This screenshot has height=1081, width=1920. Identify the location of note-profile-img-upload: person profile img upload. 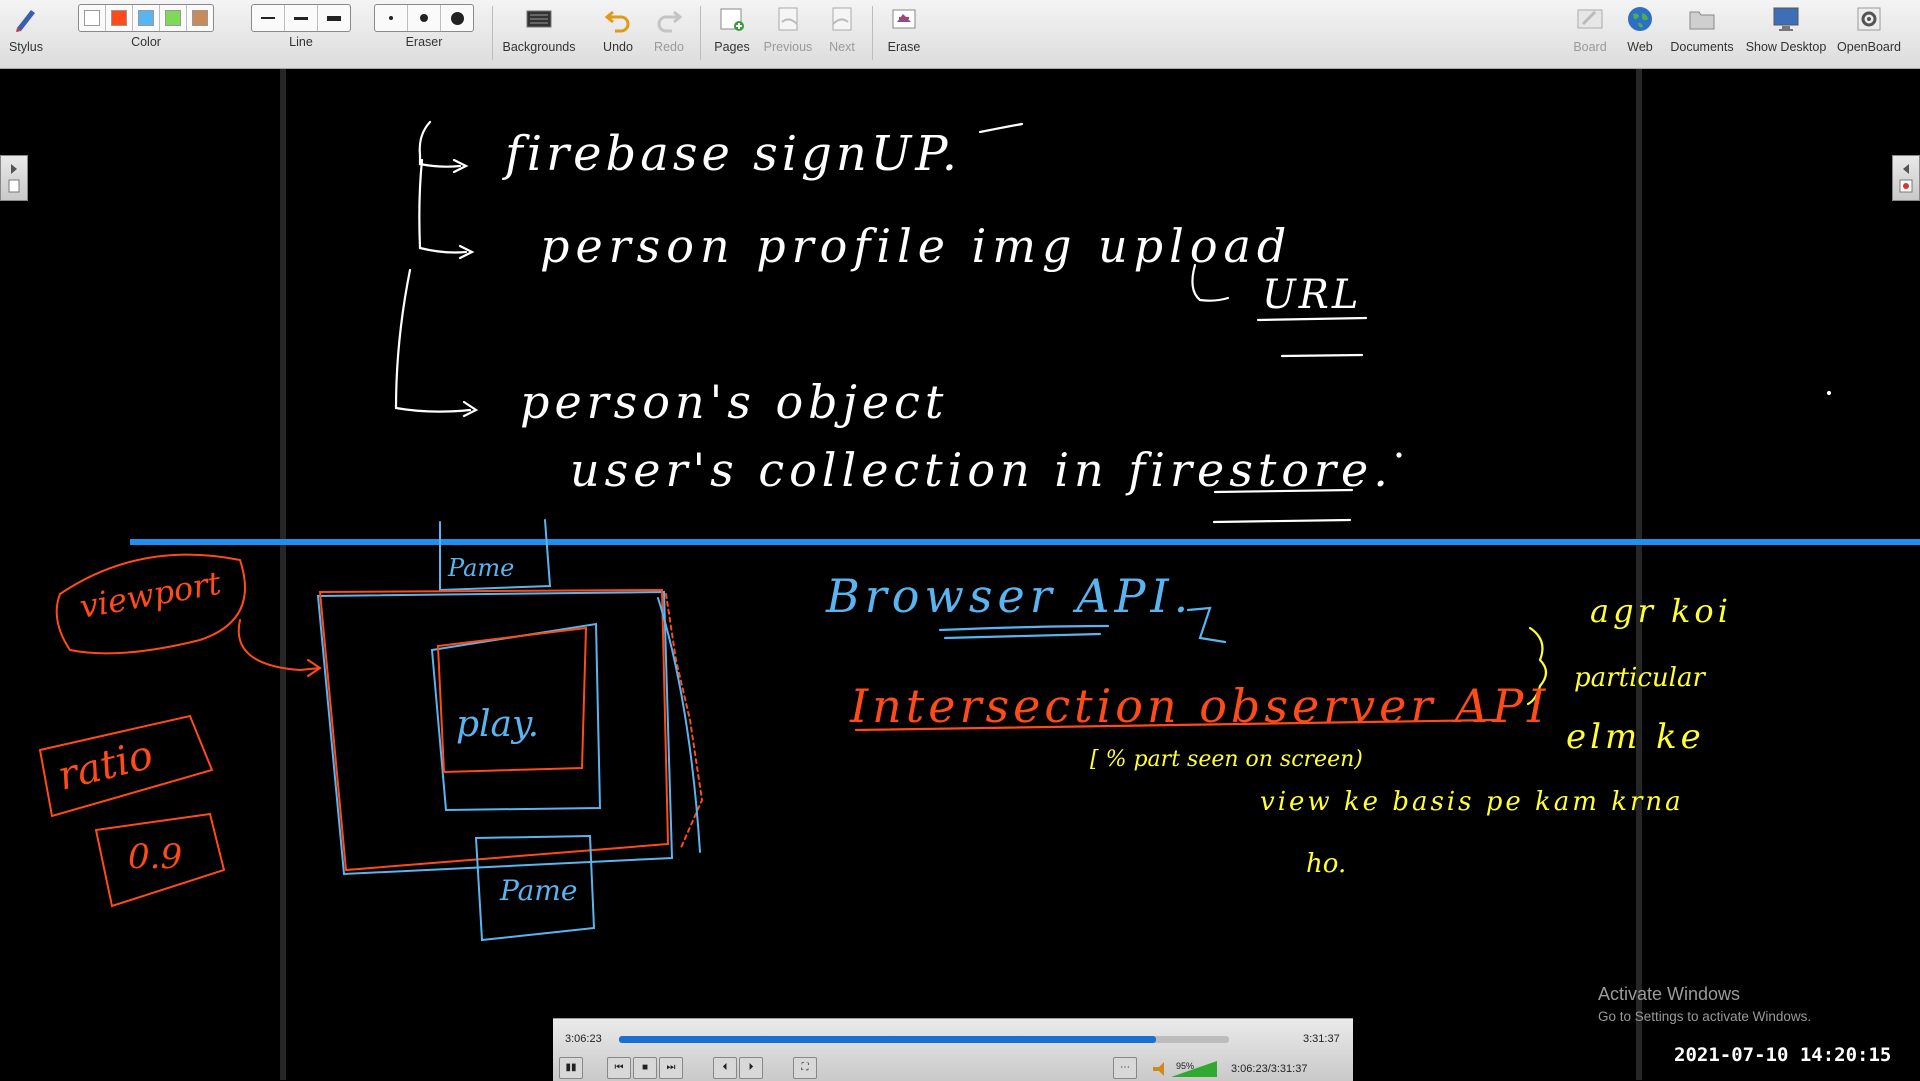
(916, 246).